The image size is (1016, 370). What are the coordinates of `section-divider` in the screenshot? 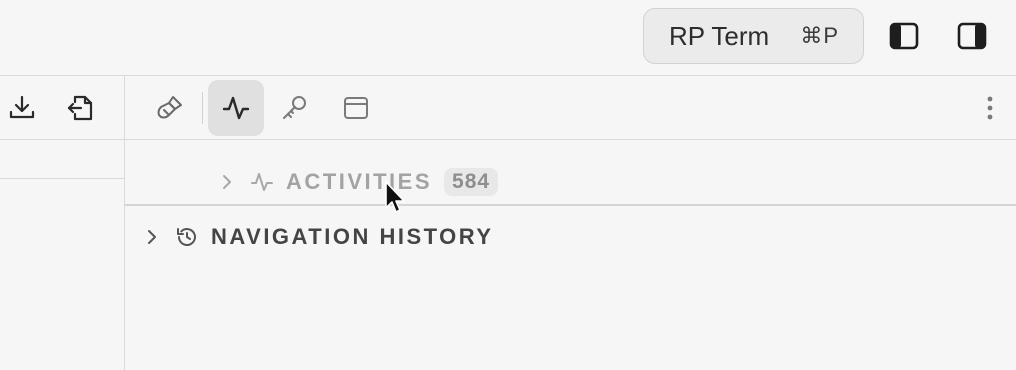 It's located at (570, 205).